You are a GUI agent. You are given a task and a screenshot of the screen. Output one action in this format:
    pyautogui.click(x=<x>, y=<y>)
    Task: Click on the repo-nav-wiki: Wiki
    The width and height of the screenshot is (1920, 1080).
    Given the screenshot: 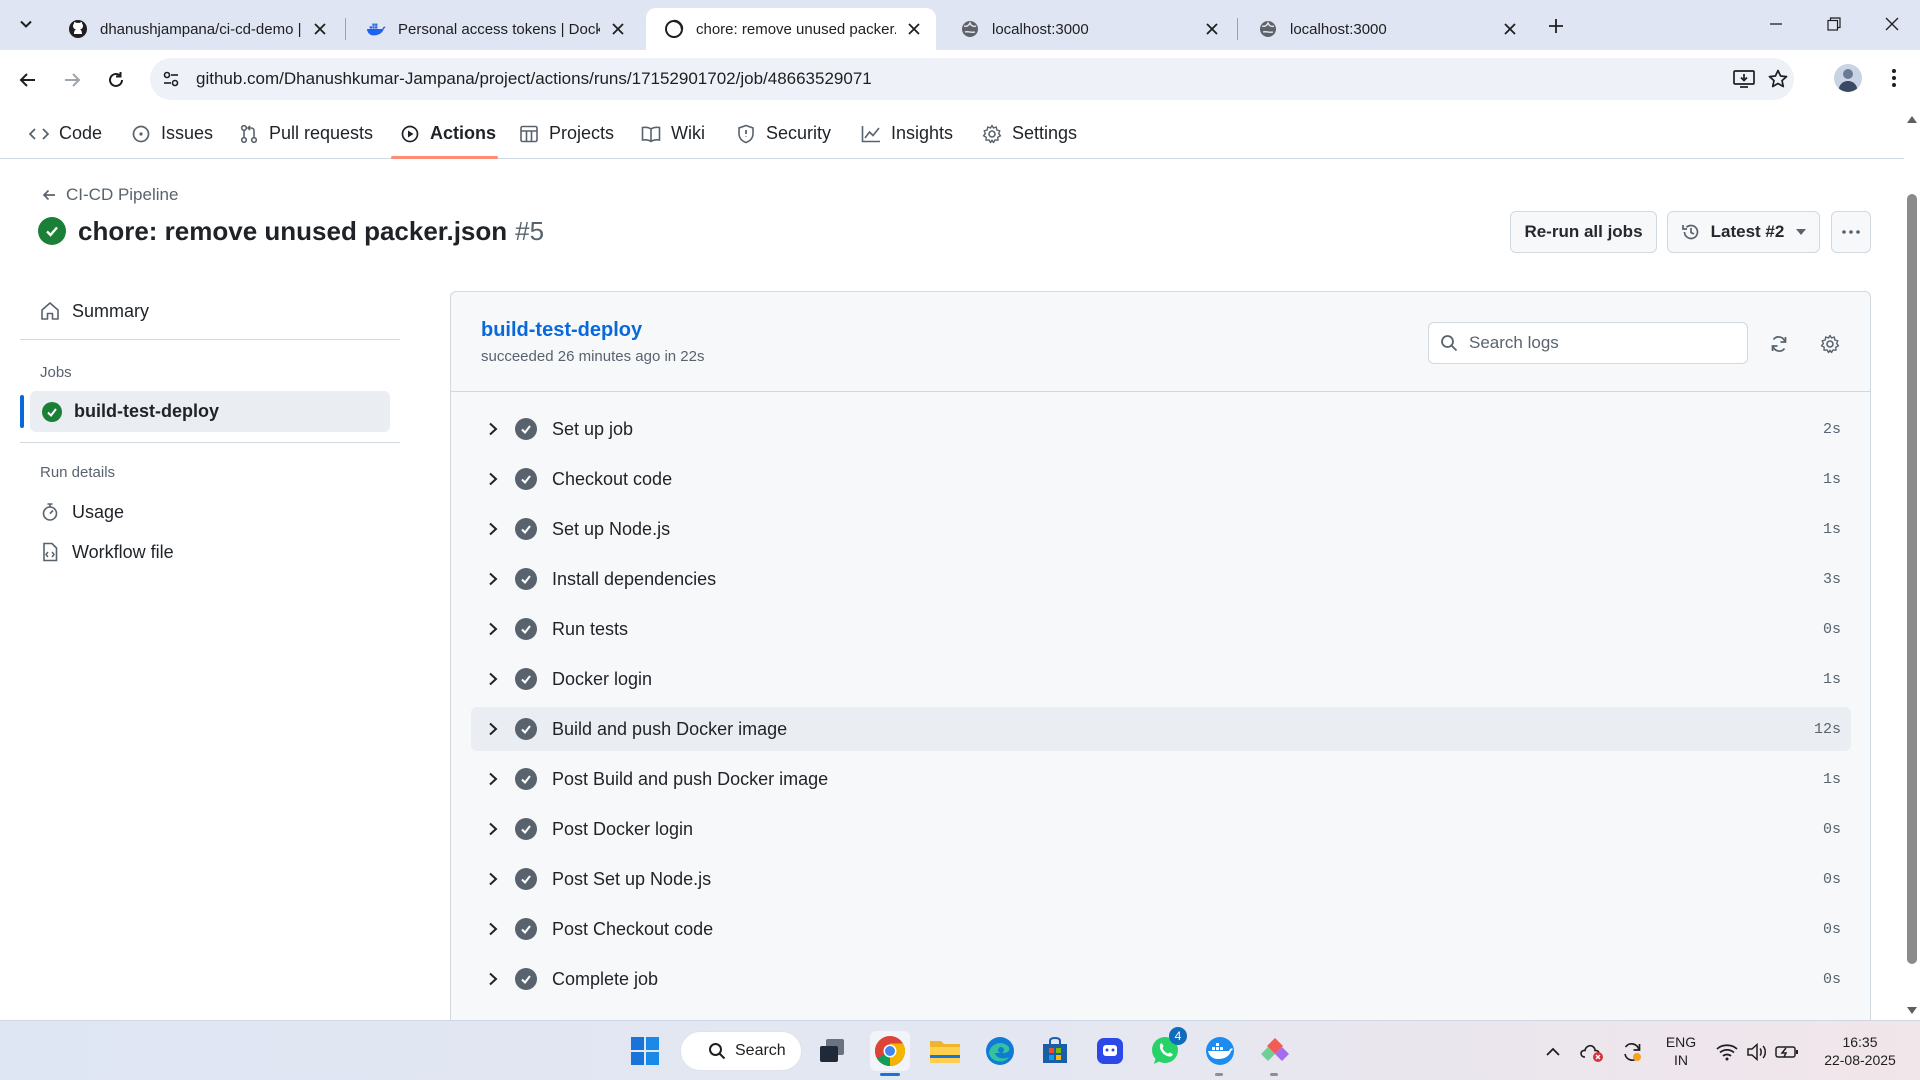 What is the action you would take?
    pyautogui.click(x=673, y=133)
    